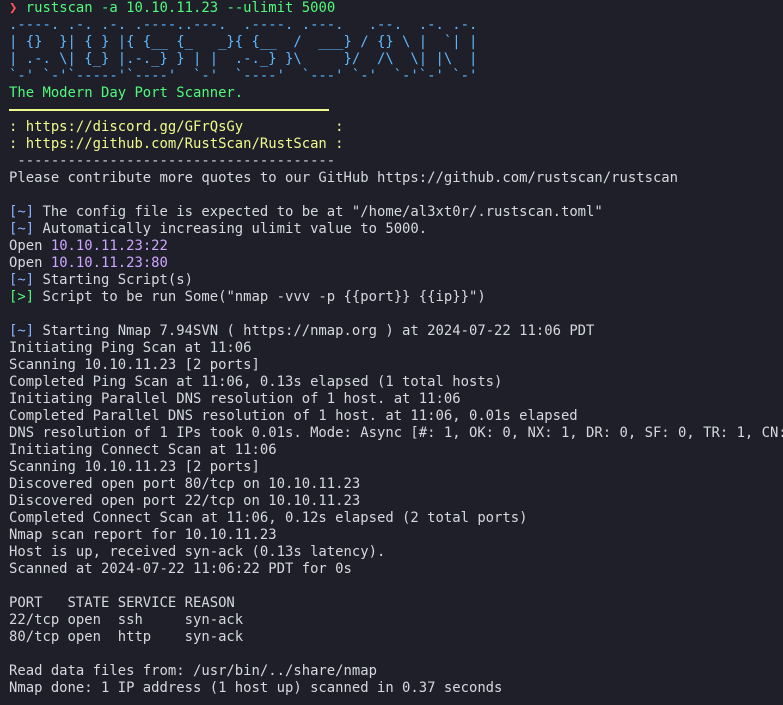 The width and height of the screenshot is (783, 705). Describe the element at coordinates (109, 246) in the screenshot. I see `open-address: 10.10.11.23:22` at that location.